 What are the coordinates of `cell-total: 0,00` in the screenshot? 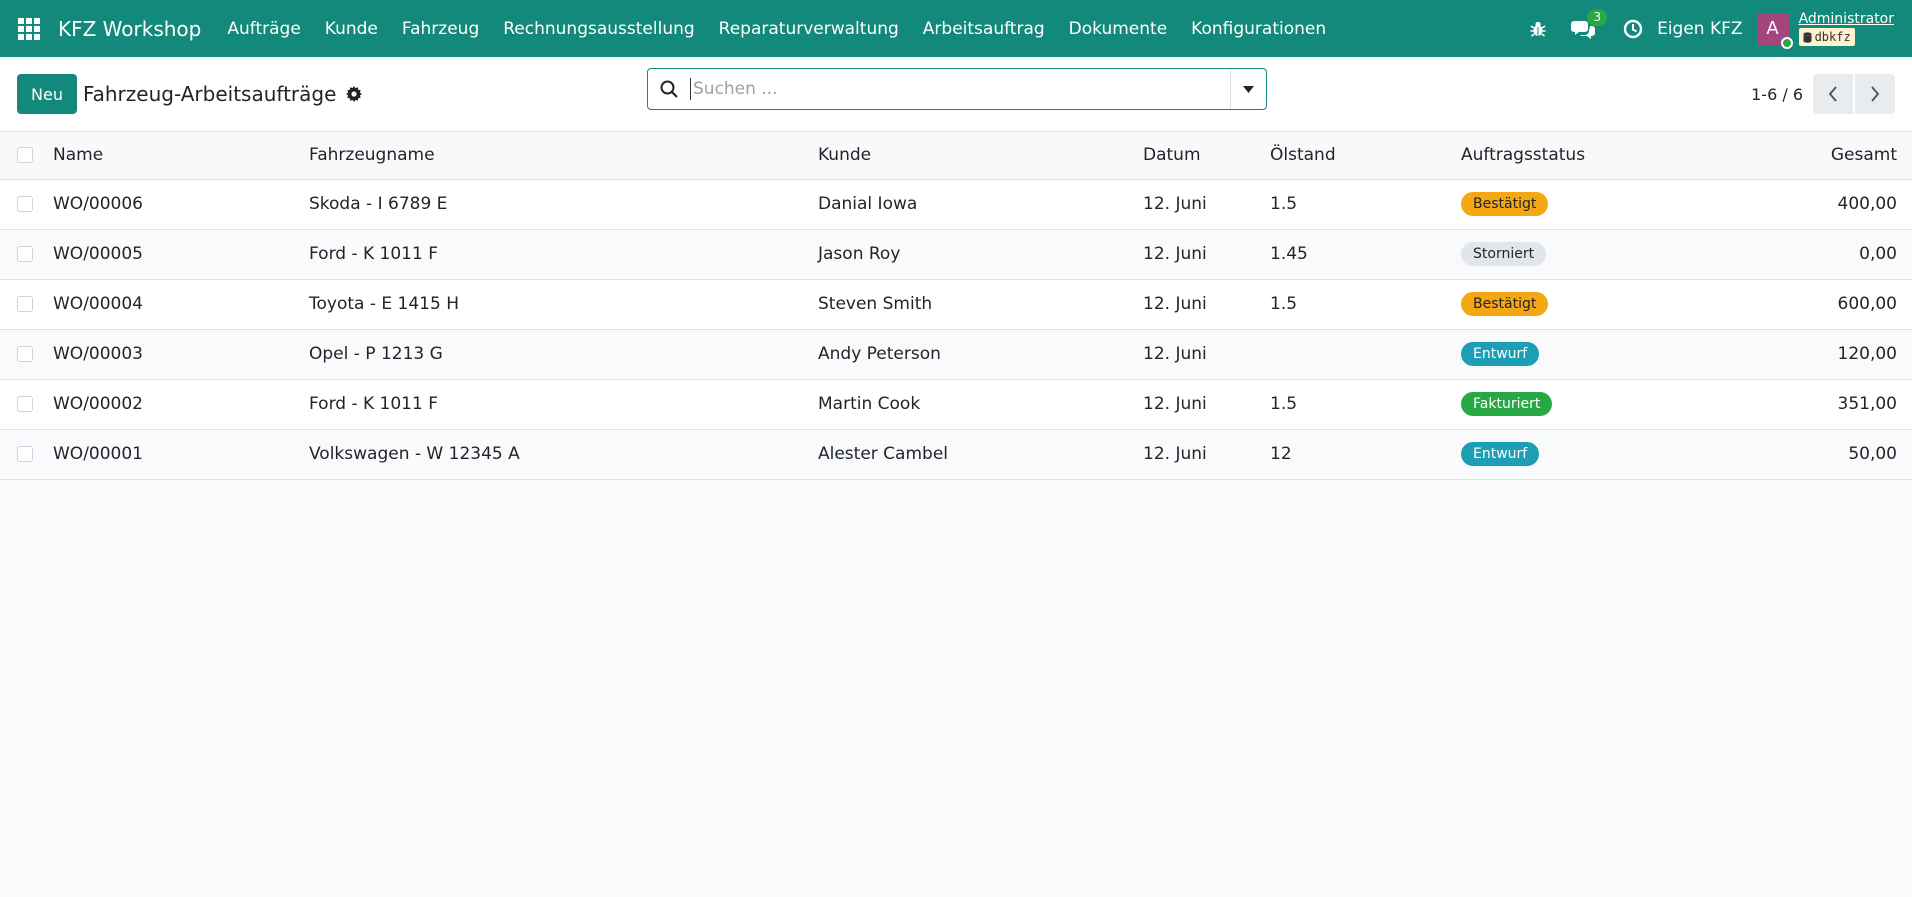 It's located at (1812, 254).